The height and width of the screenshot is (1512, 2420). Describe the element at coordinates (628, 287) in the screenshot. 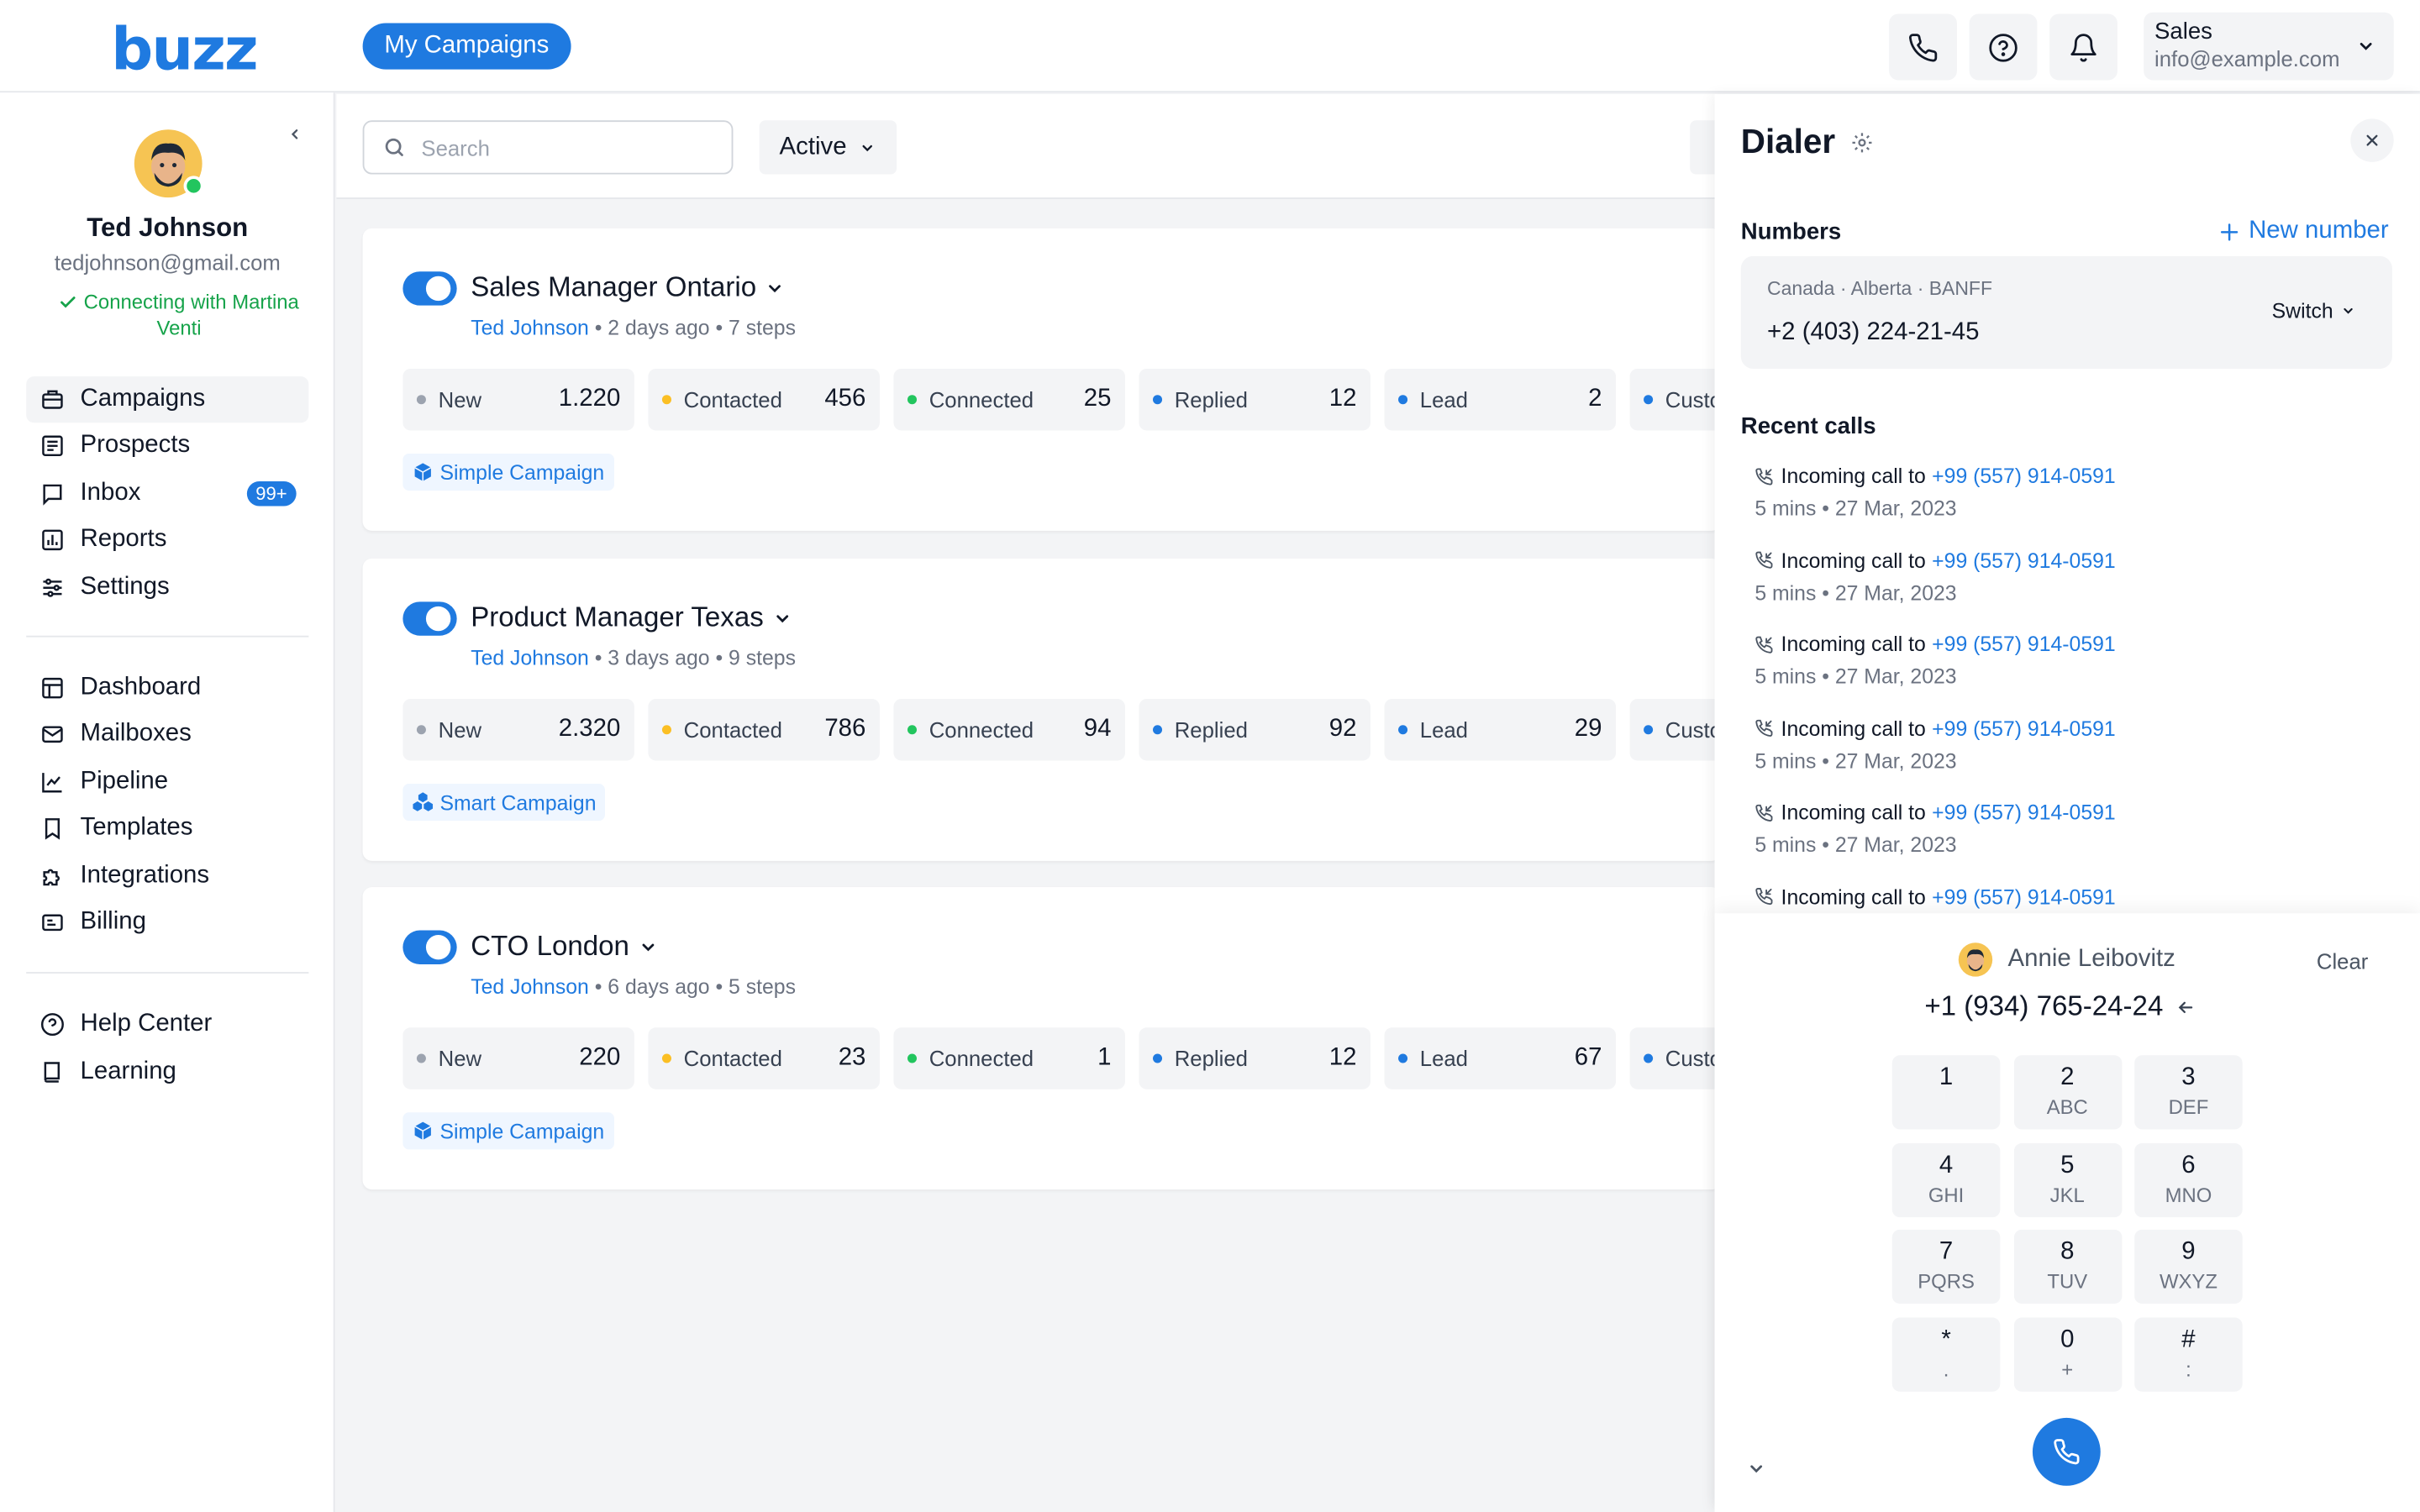

I see `campaign-title: Sales Manager Ontario` at that location.